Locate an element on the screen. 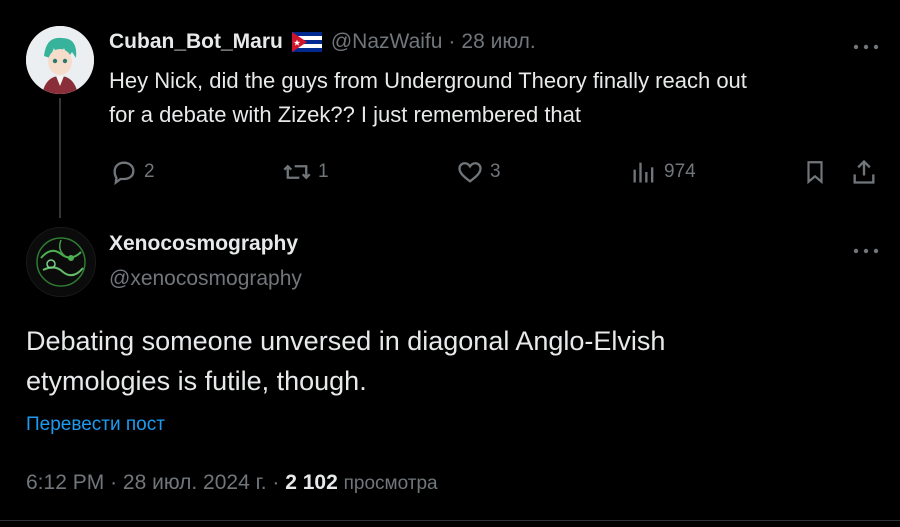  avatar-cuban-bot-maru is located at coordinates (60, 60).